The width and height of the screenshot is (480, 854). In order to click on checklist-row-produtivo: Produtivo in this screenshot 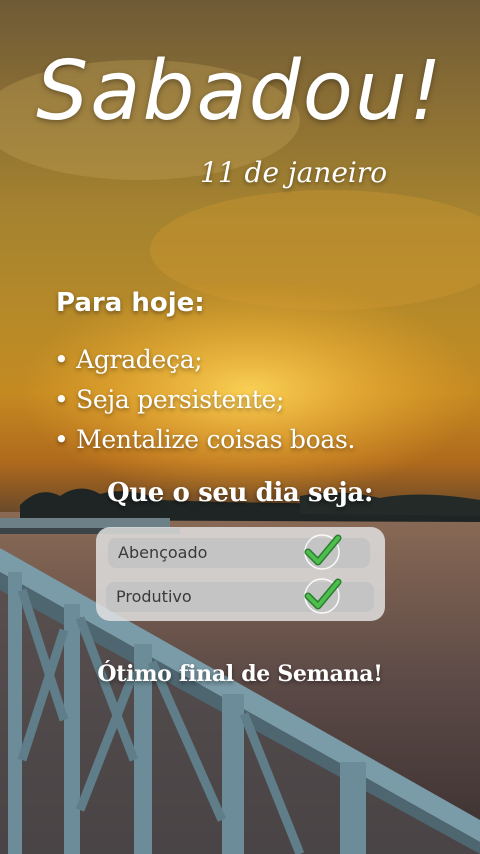, I will do `click(240, 596)`.